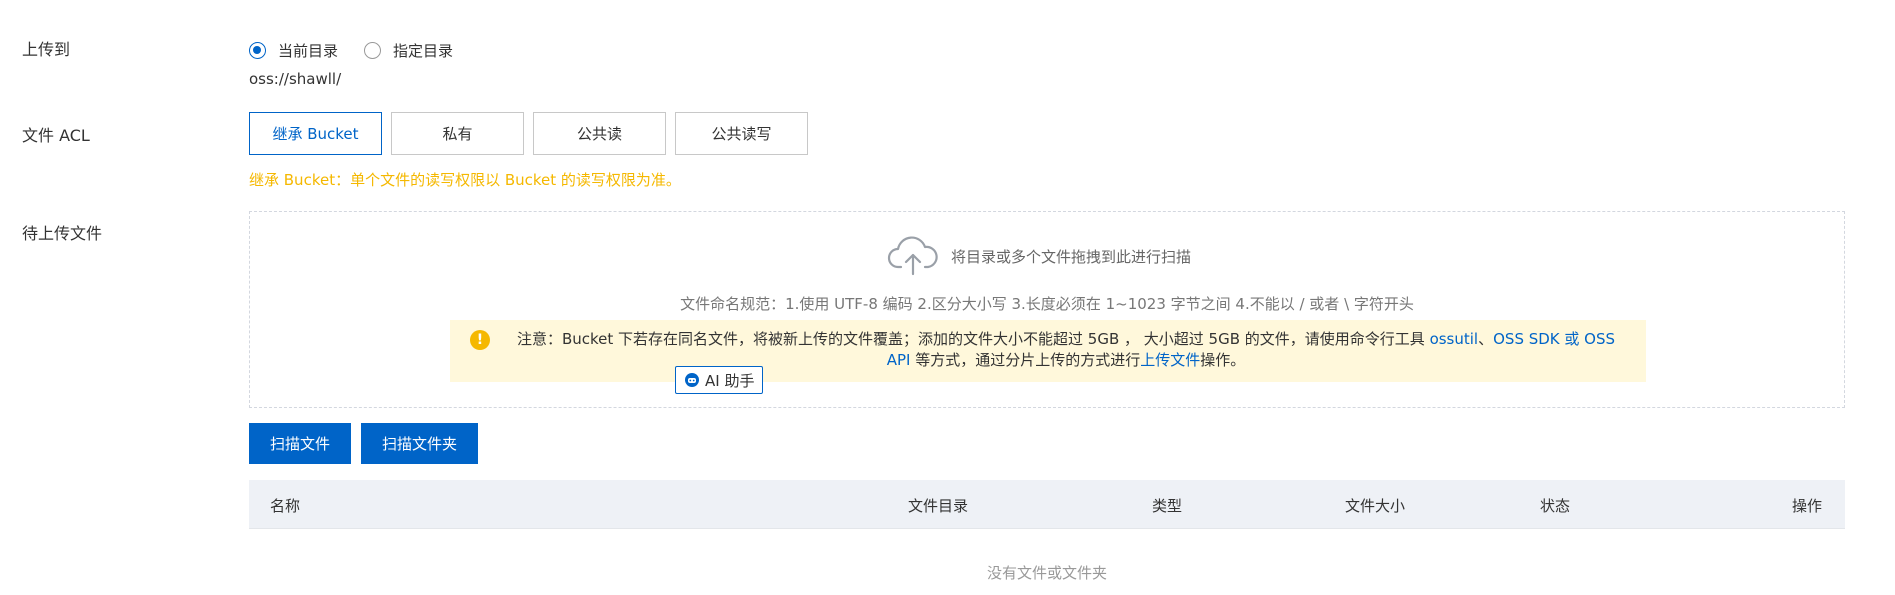  What do you see at coordinates (912, 256) in the screenshot?
I see `cloud-upload-icon` at bounding box center [912, 256].